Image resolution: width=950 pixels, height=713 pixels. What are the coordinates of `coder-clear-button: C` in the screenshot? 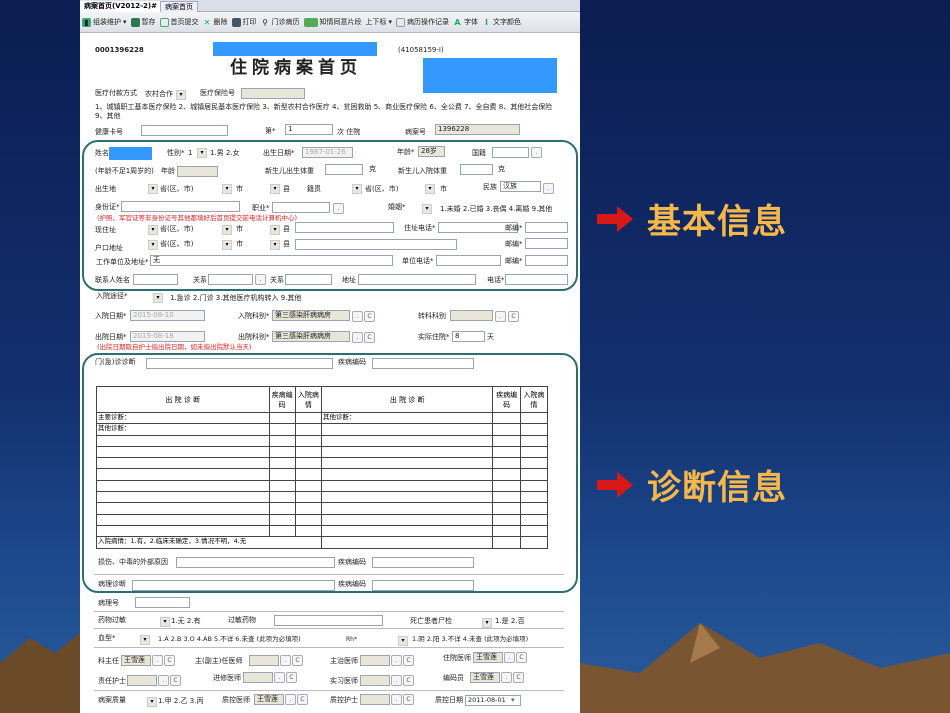 It's located at (518, 677).